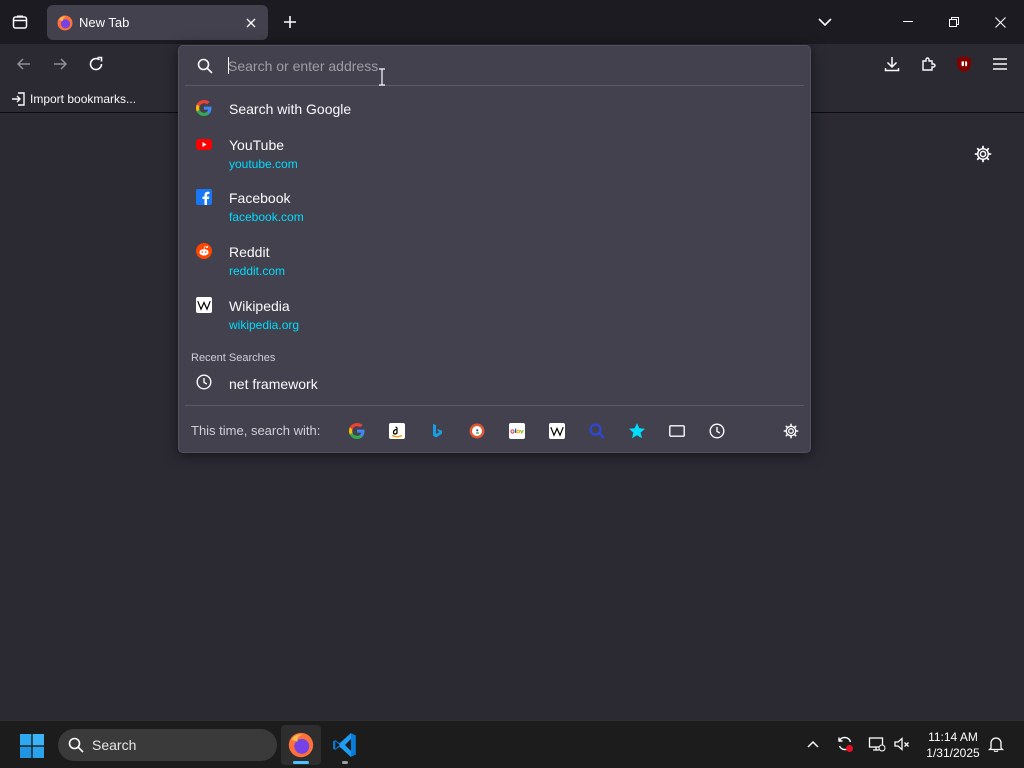 The width and height of the screenshot is (1024, 768). I want to click on search-engine-duckduckgo-button, so click(477, 431).